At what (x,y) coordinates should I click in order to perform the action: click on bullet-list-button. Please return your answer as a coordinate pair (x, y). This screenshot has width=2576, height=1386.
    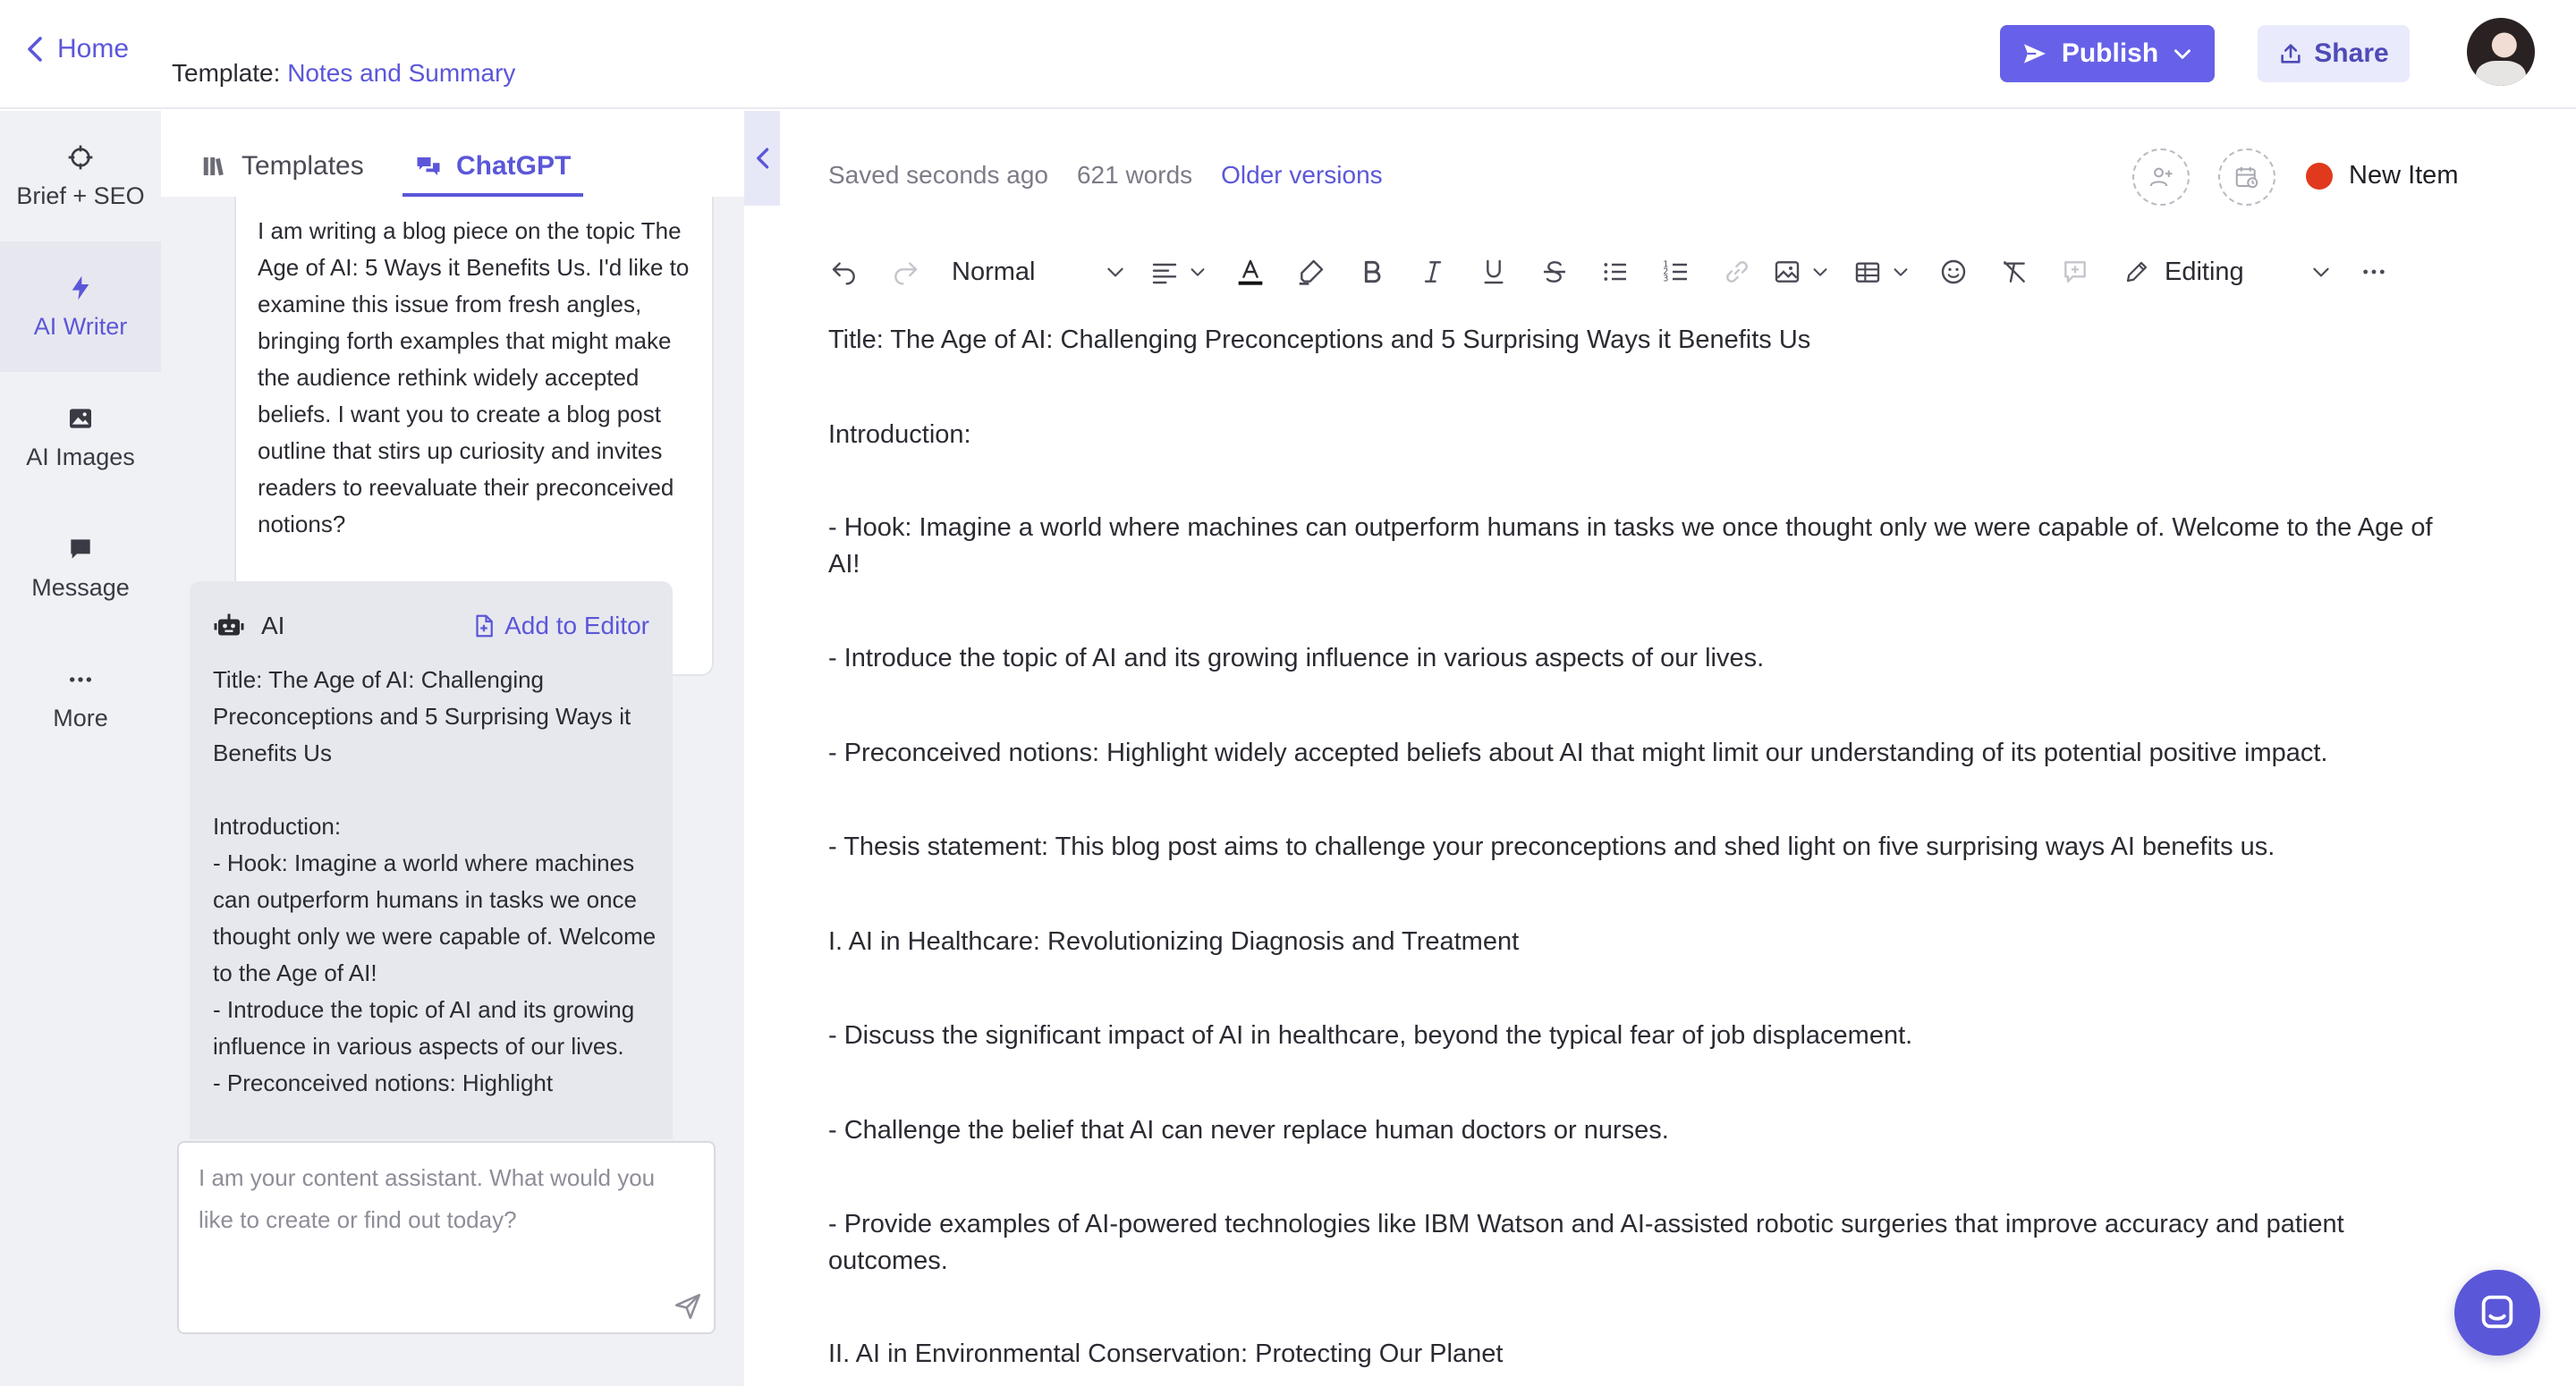
    Looking at the image, I should click on (1615, 272).